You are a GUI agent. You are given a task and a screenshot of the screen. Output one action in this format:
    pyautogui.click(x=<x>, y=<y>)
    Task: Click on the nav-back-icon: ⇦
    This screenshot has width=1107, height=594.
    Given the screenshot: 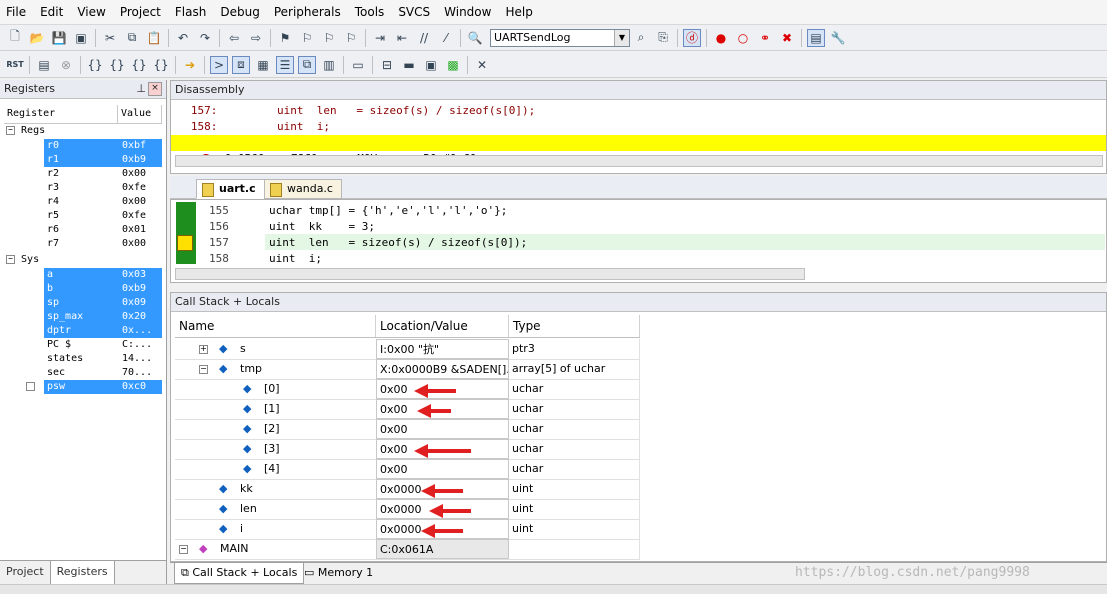 What is the action you would take?
    pyautogui.click(x=234, y=38)
    